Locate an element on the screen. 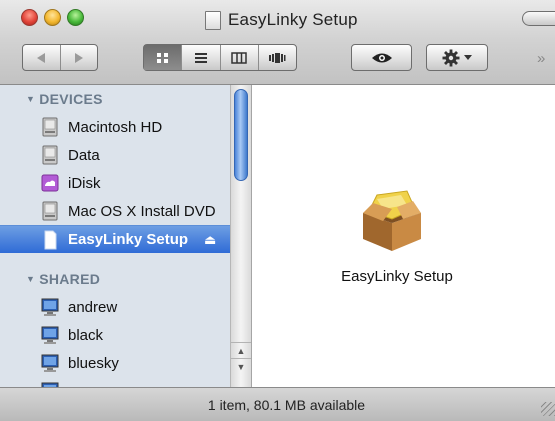 Image resolution: width=555 pixels, height=421 pixels. status-bar: 1 item, 80.1 MB available is located at coordinates (277, 404).